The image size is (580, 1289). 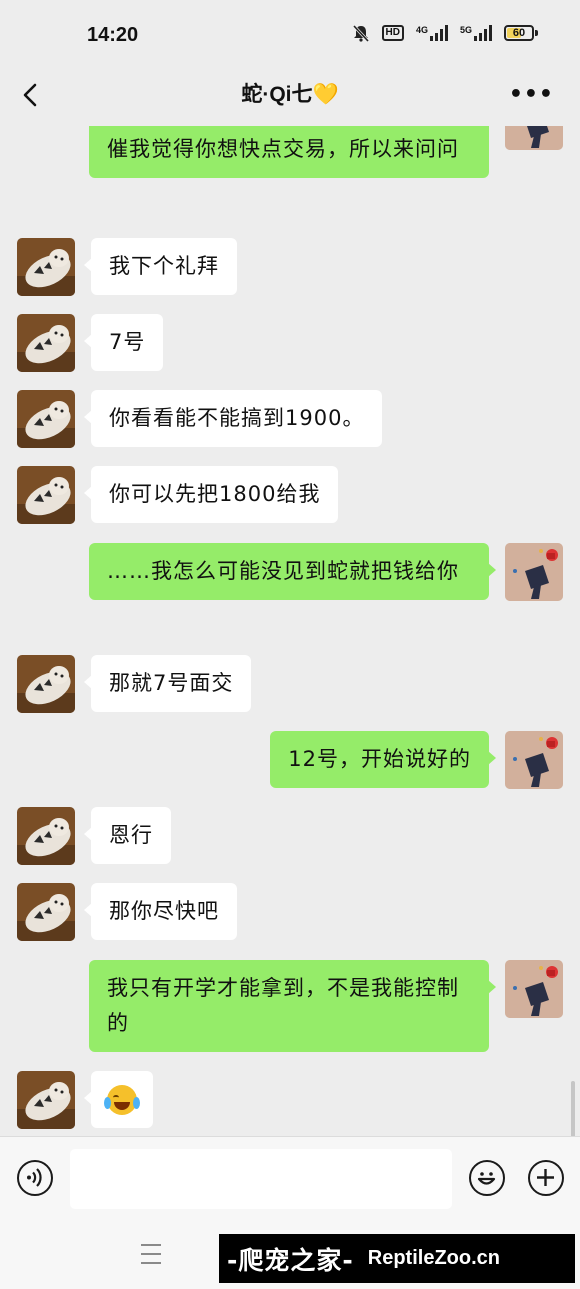 I want to click on chat-header: 蛇·Qi七💛 •••, so click(x=290, y=99).